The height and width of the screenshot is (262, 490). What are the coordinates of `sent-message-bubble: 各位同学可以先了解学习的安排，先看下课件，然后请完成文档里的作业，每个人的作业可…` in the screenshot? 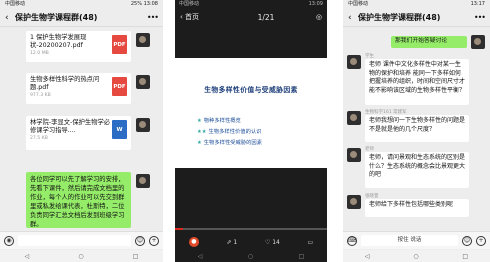 It's located at (78, 200).